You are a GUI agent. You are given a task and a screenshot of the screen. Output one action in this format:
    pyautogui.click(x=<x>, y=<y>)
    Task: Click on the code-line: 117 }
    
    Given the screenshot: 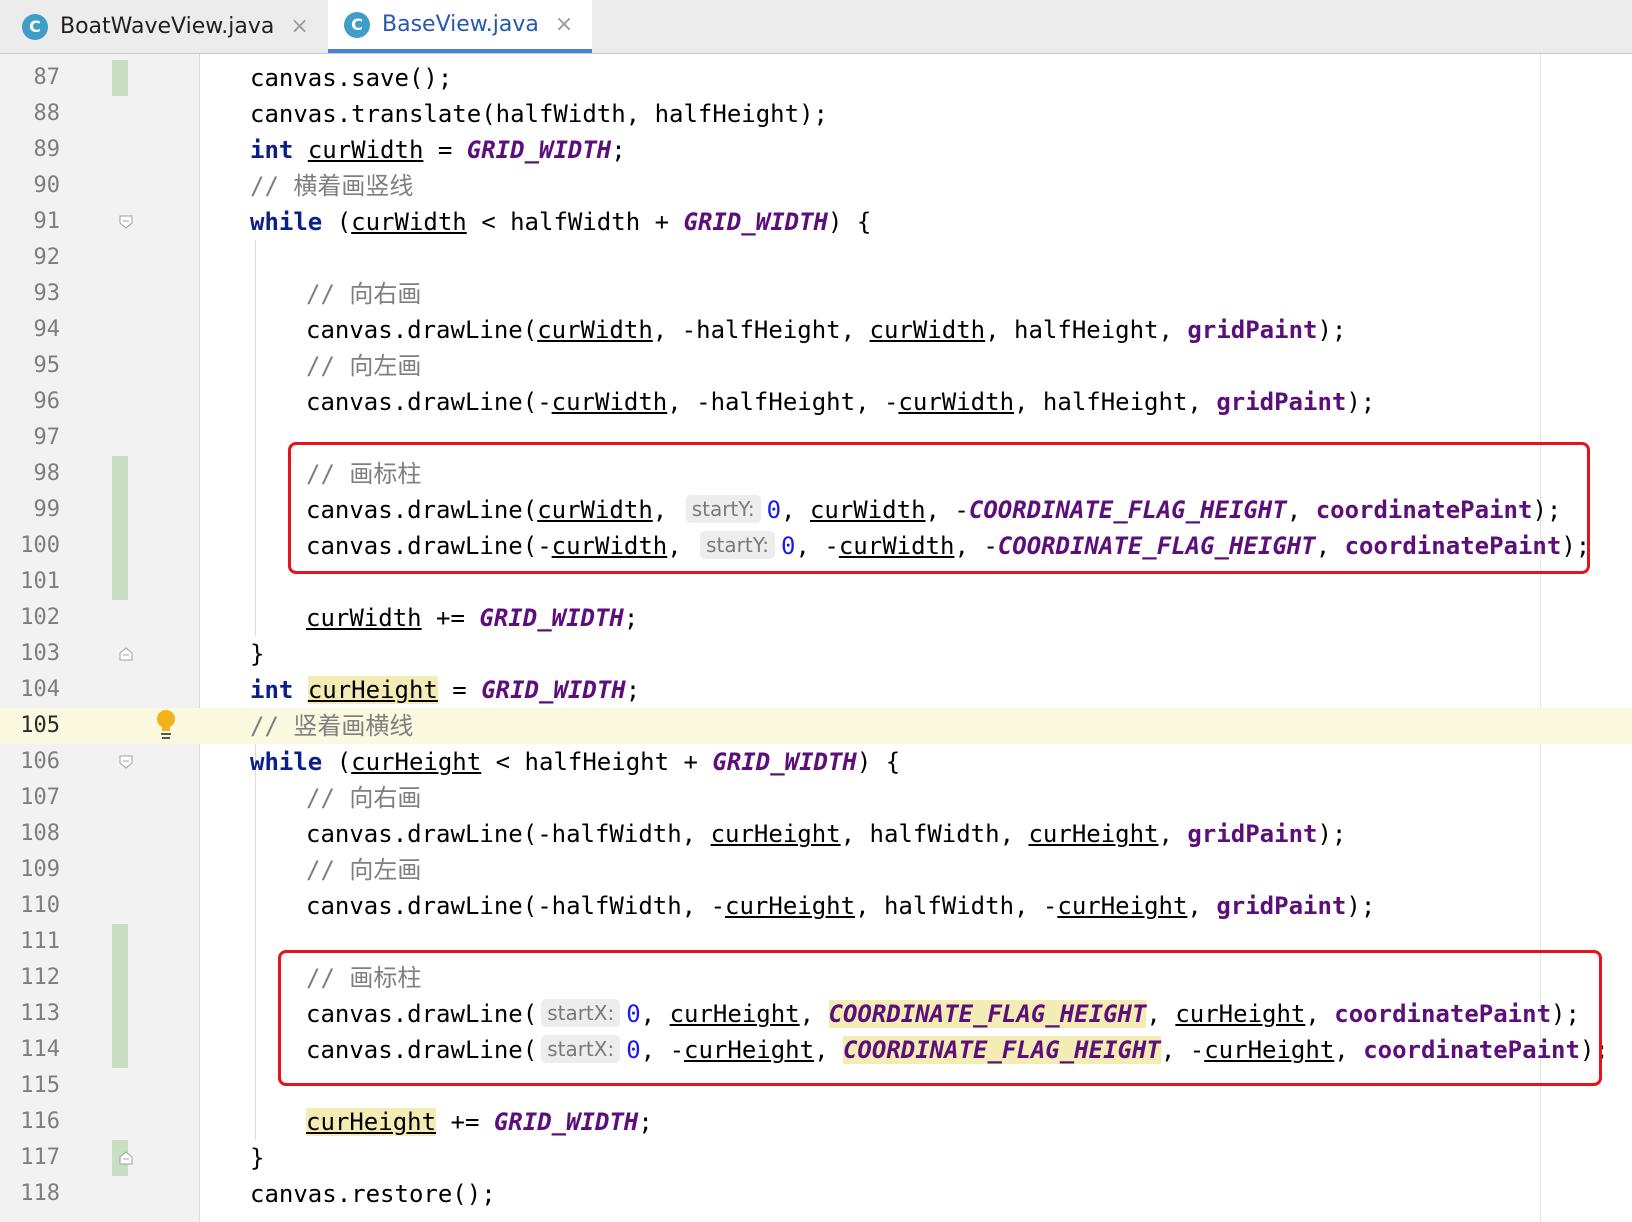 What is the action you would take?
    pyautogui.click(x=816, y=1158)
    